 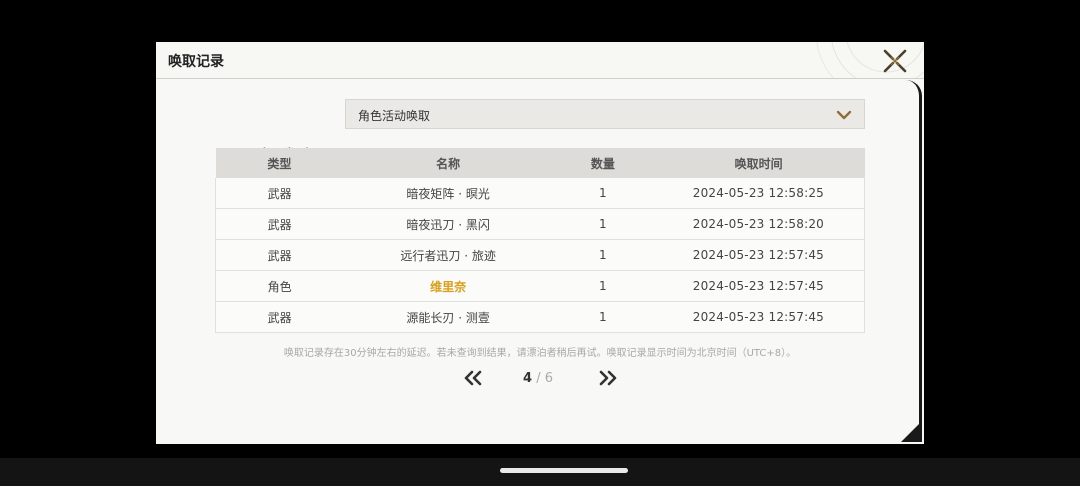 What do you see at coordinates (279, 163) in the screenshot?
I see `column-header-type: 类型` at bounding box center [279, 163].